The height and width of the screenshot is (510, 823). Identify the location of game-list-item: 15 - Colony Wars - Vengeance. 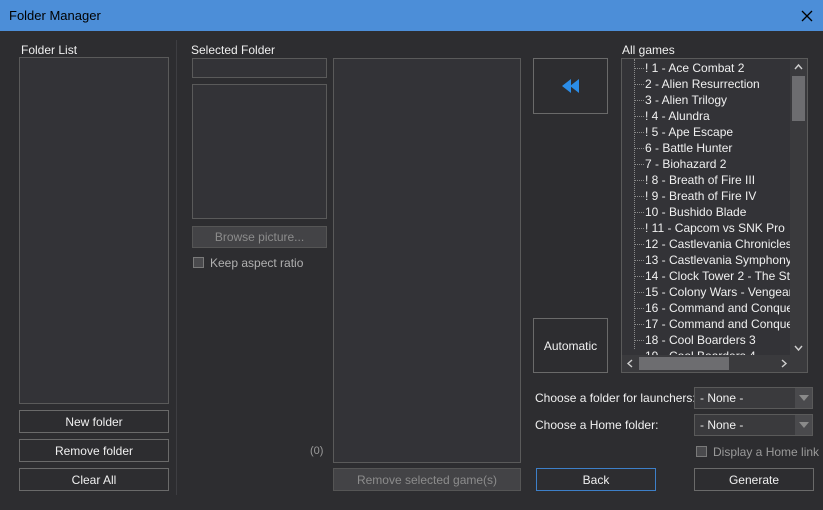
(714, 292).